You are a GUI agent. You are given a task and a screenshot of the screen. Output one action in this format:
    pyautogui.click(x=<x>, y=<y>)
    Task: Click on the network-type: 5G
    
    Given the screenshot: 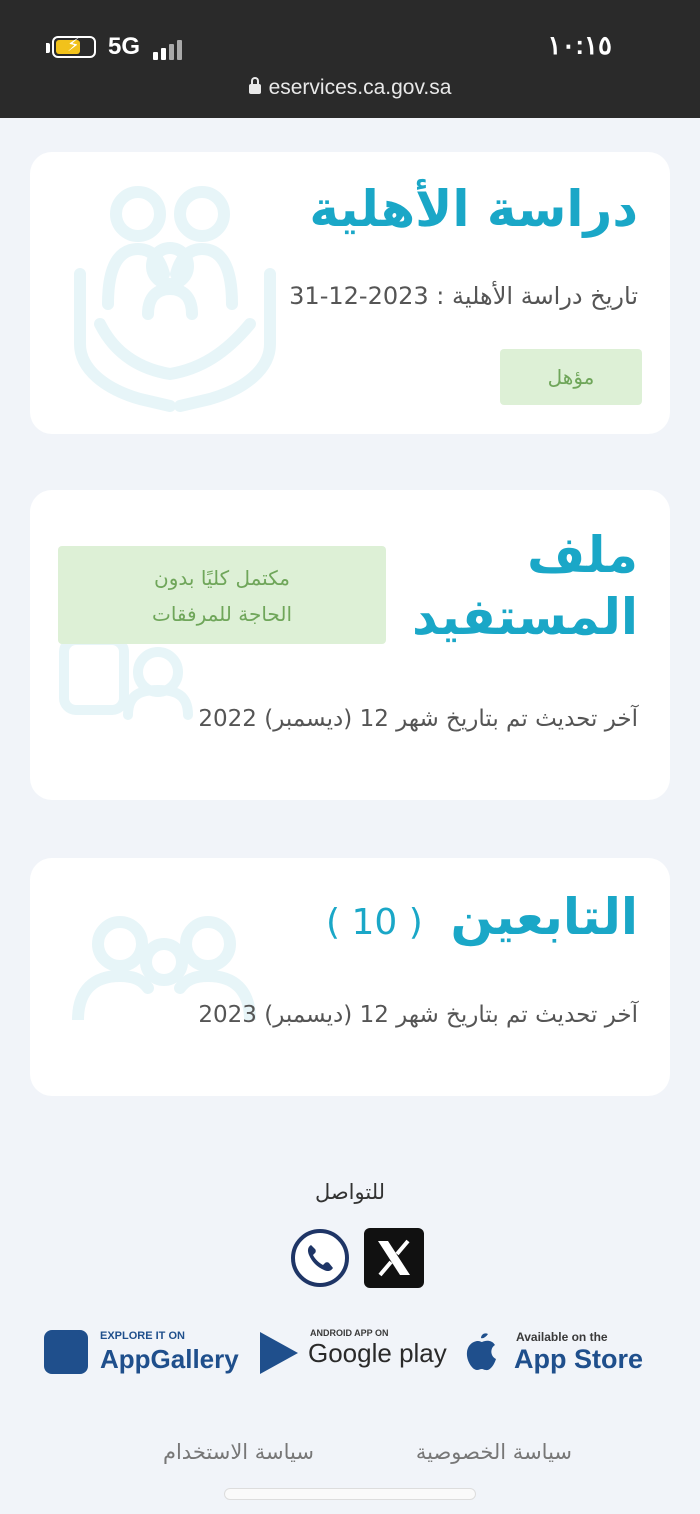 What is the action you would take?
    pyautogui.click(x=124, y=46)
    